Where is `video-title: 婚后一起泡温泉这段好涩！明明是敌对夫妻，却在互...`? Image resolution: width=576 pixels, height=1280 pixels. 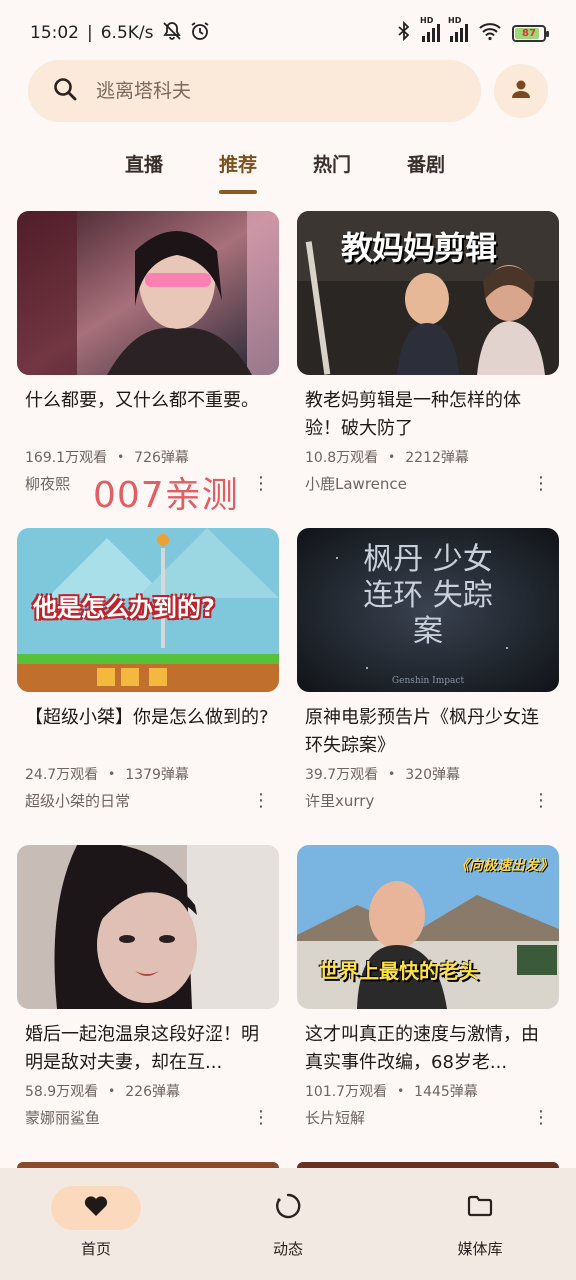 video-title: 婚后一起泡温泉这段好涩！明明是敌对夫妻，却在互... is located at coordinates (142, 1048).